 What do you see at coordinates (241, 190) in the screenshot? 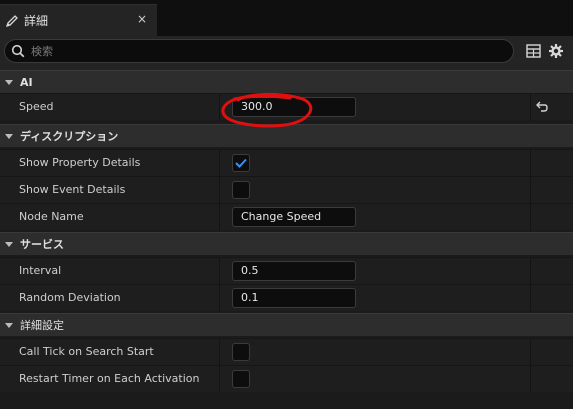
I see `show-event-details-checkbox` at bounding box center [241, 190].